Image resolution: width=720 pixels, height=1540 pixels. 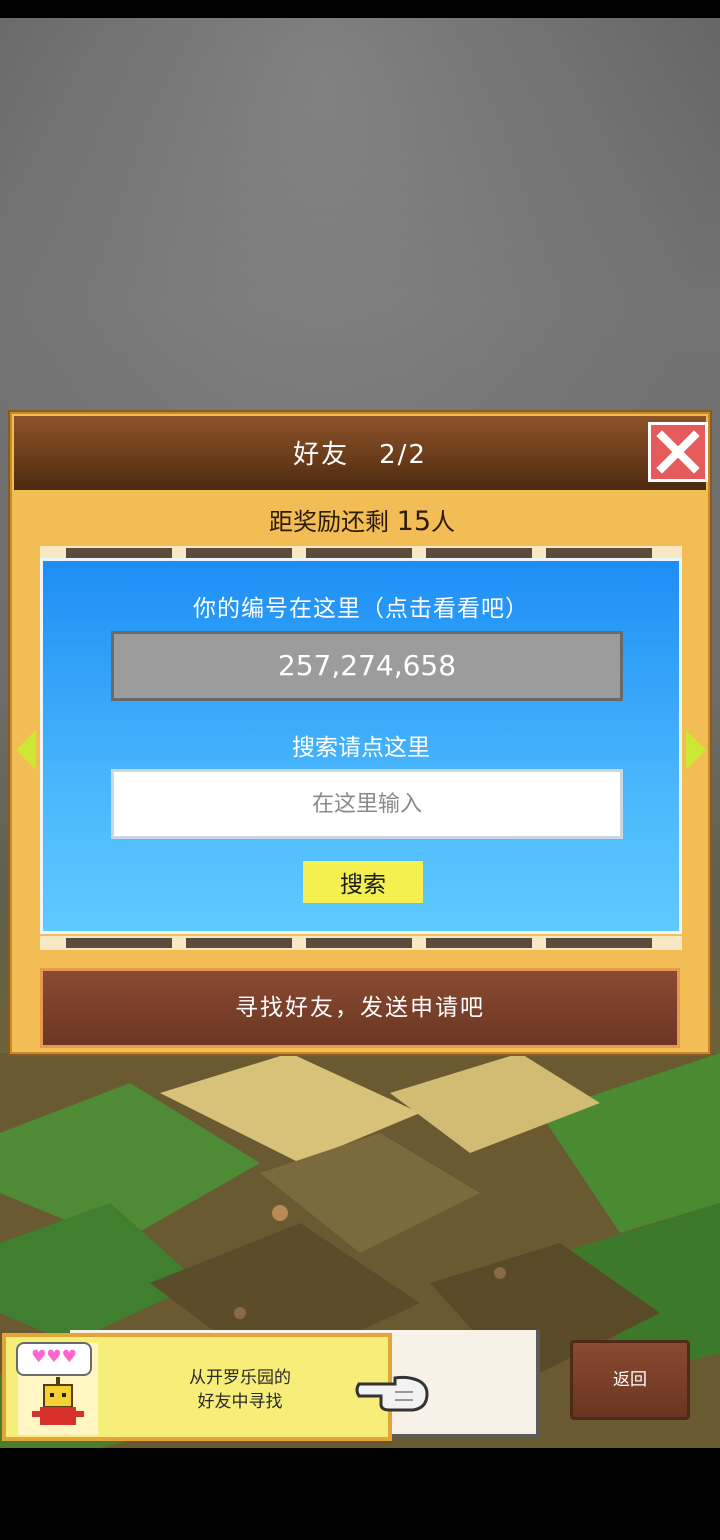 I want to click on page-indicator: 2/2, so click(x=403, y=455).